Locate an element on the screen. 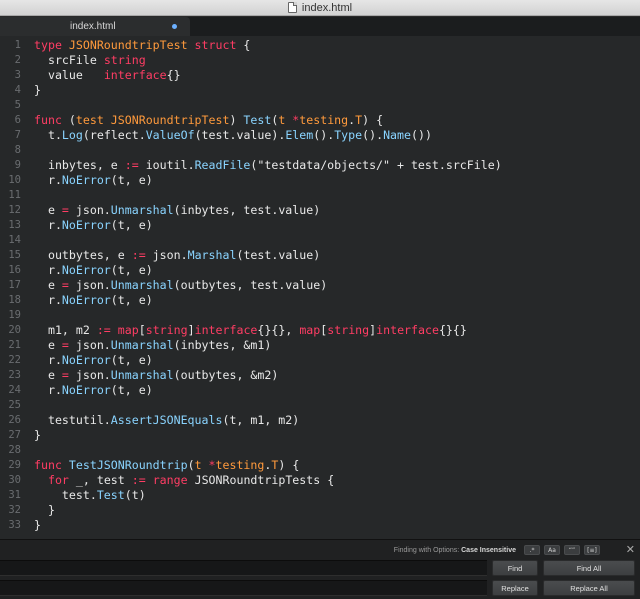 This screenshot has height=599, width=640. line-number: 6 is located at coordinates (17, 120).